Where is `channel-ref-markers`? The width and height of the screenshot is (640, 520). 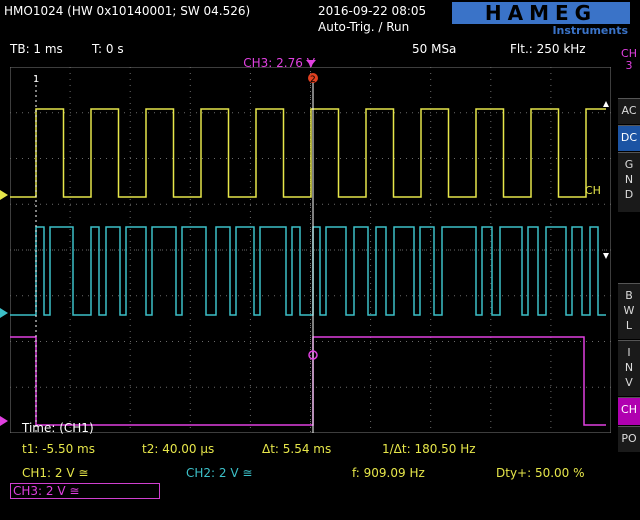 channel-ref-markers is located at coordinates (4, 308).